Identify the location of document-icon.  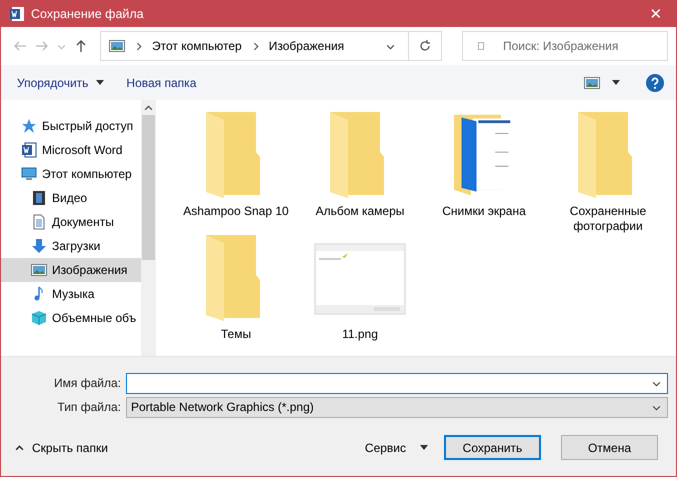
(39, 222).